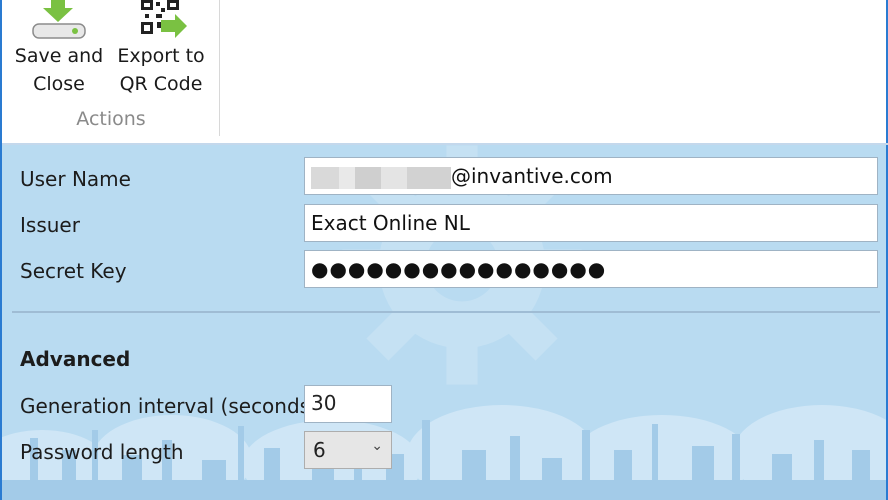 Image resolution: width=888 pixels, height=500 pixels. What do you see at coordinates (59, 21) in the screenshot?
I see `save-disk-icon` at bounding box center [59, 21].